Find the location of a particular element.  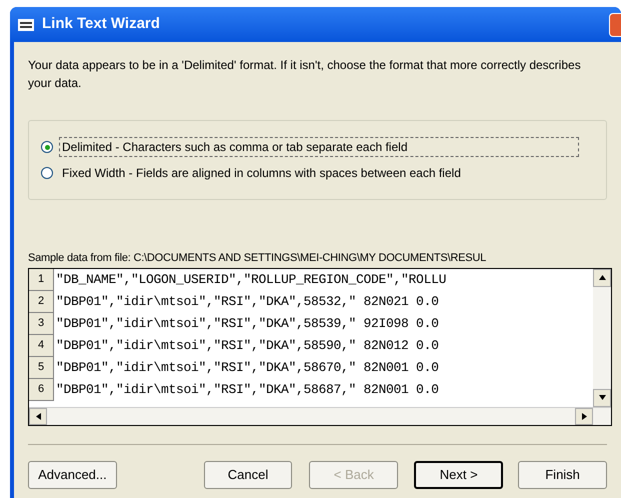

window-icon is located at coordinates (26, 24).